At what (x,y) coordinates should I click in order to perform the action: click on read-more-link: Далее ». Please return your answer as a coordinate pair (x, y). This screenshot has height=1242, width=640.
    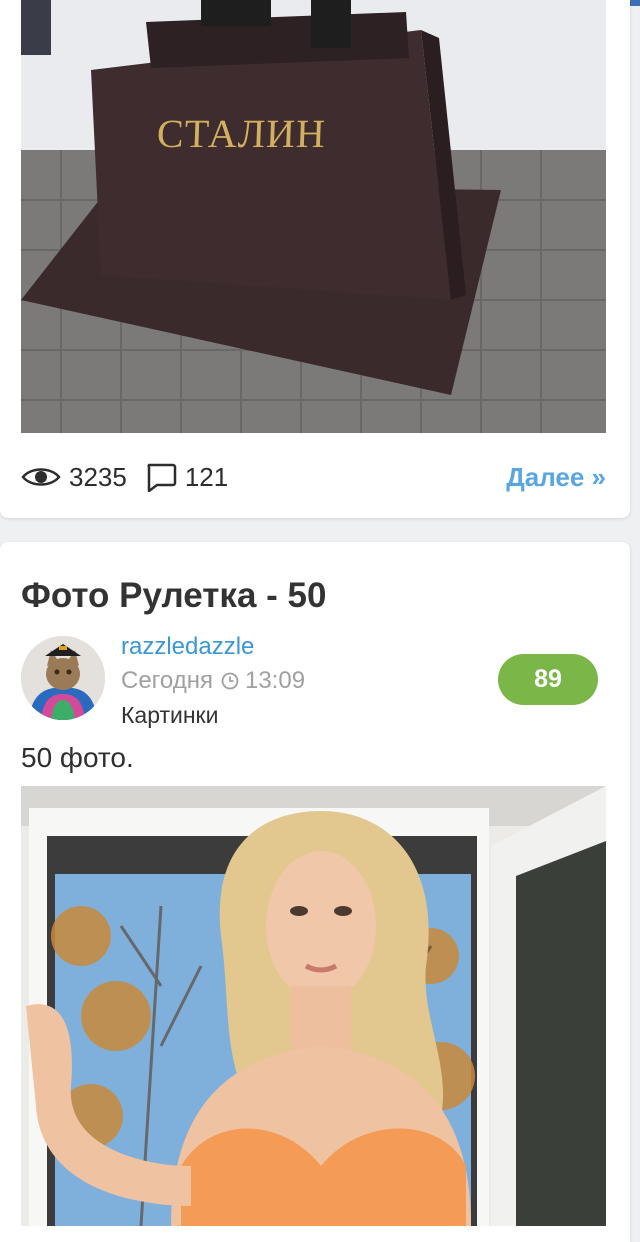
    Looking at the image, I should click on (556, 477).